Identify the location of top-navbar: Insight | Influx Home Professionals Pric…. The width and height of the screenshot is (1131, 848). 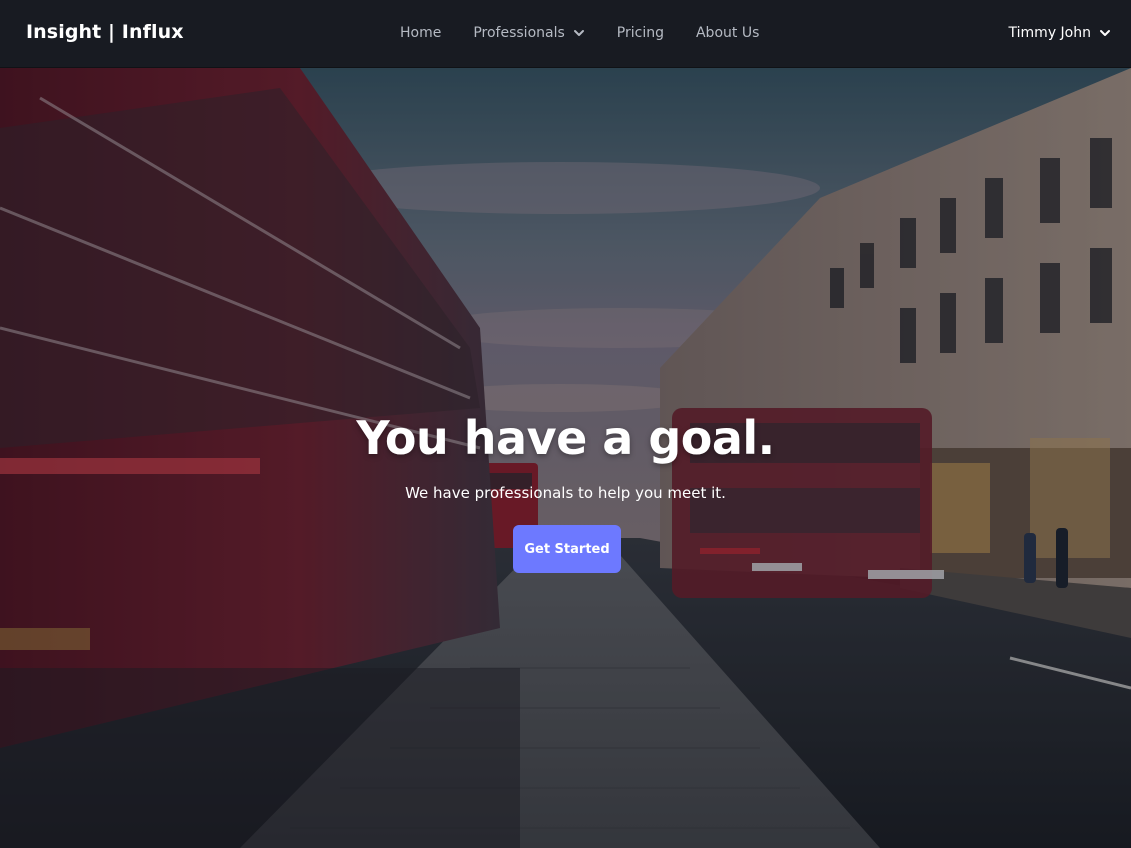
(565, 34).